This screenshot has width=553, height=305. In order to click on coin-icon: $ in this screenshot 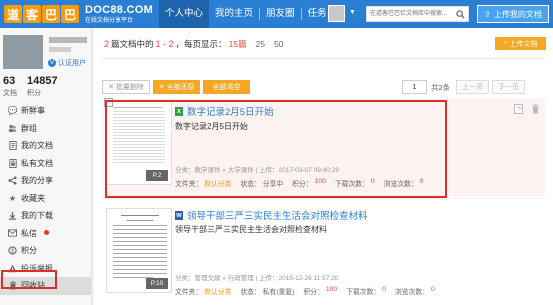, I will do `click(12, 250)`.